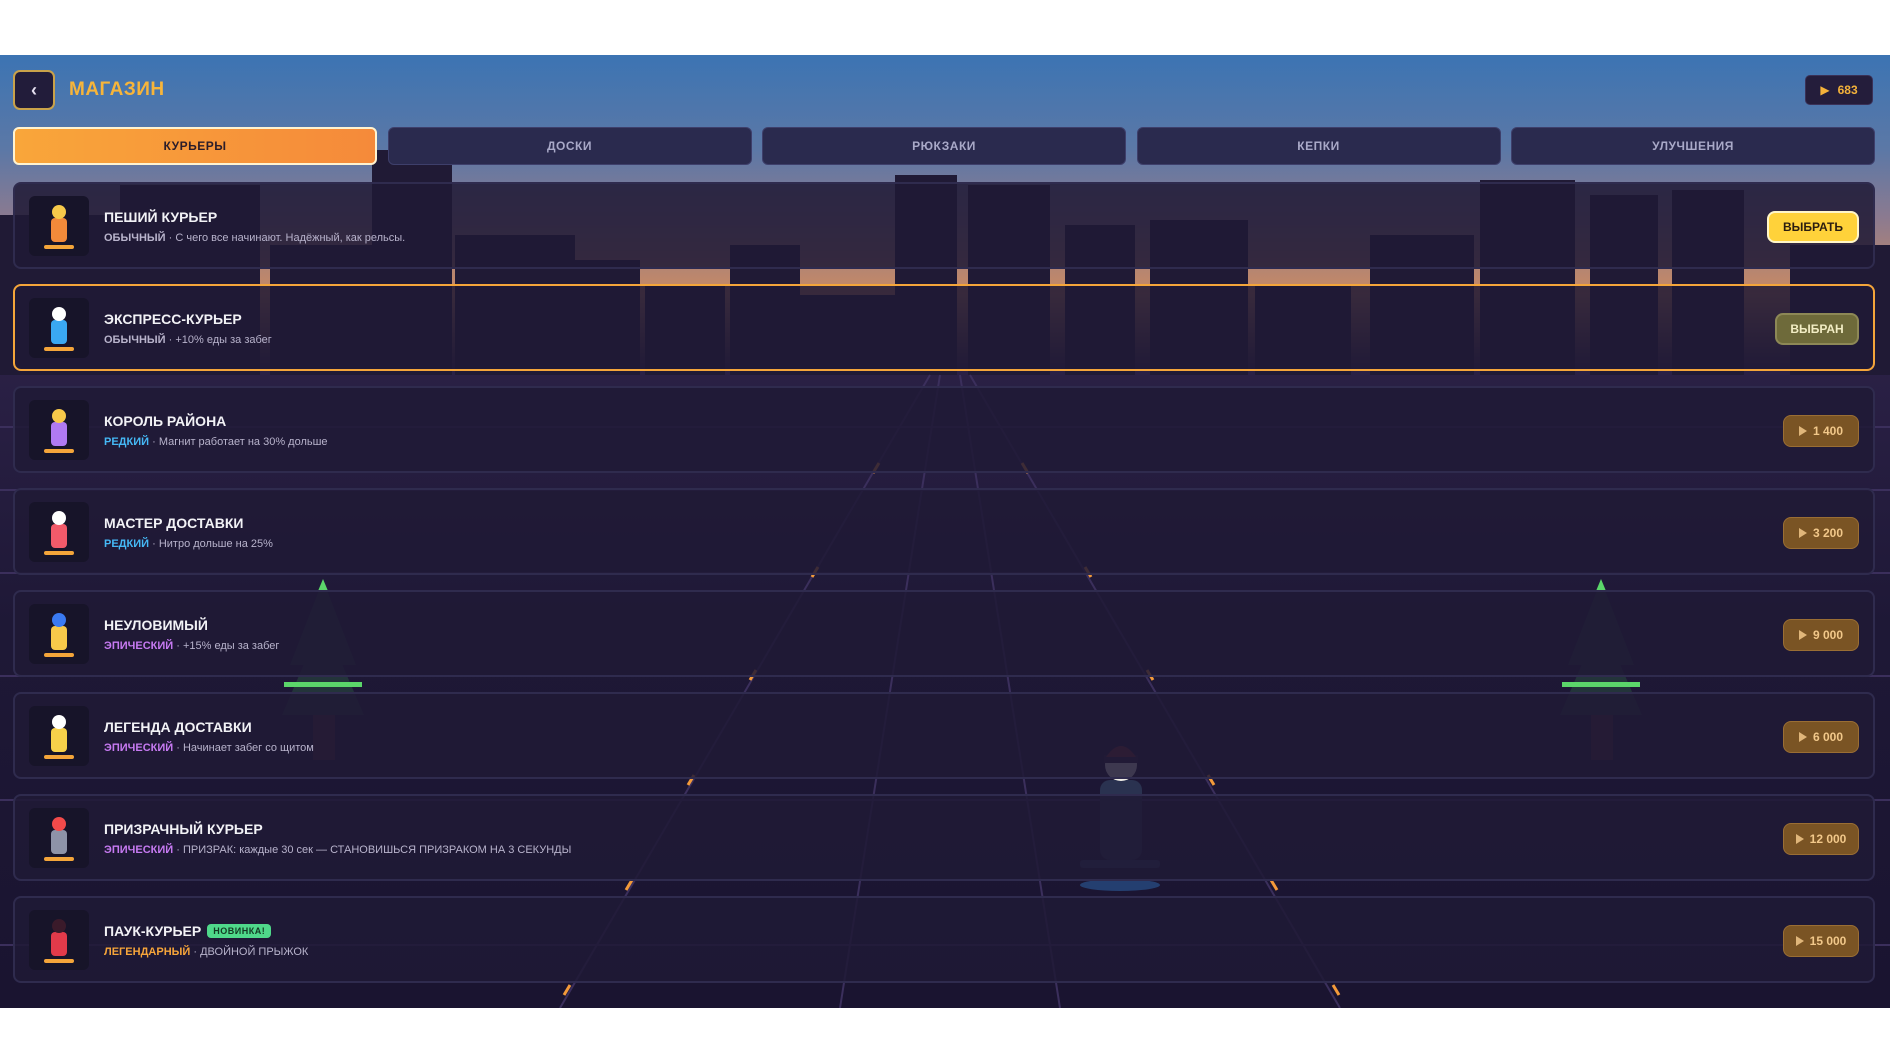 The width and height of the screenshot is (1890, 1063). What do you see at coordinates (117, 89) in the screenshot?
I see `page-title: МАГАЗИН` at bounding box center [117, 89].